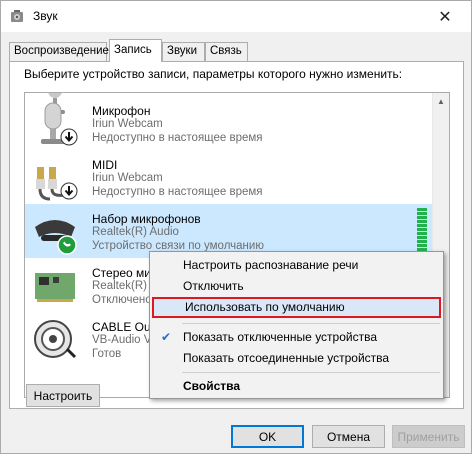 The height and width of the screenshot is (454, 472). Describe the element at coordinates (135, 50) in the screenshot. I see `tab-recording: Запись` at that location.